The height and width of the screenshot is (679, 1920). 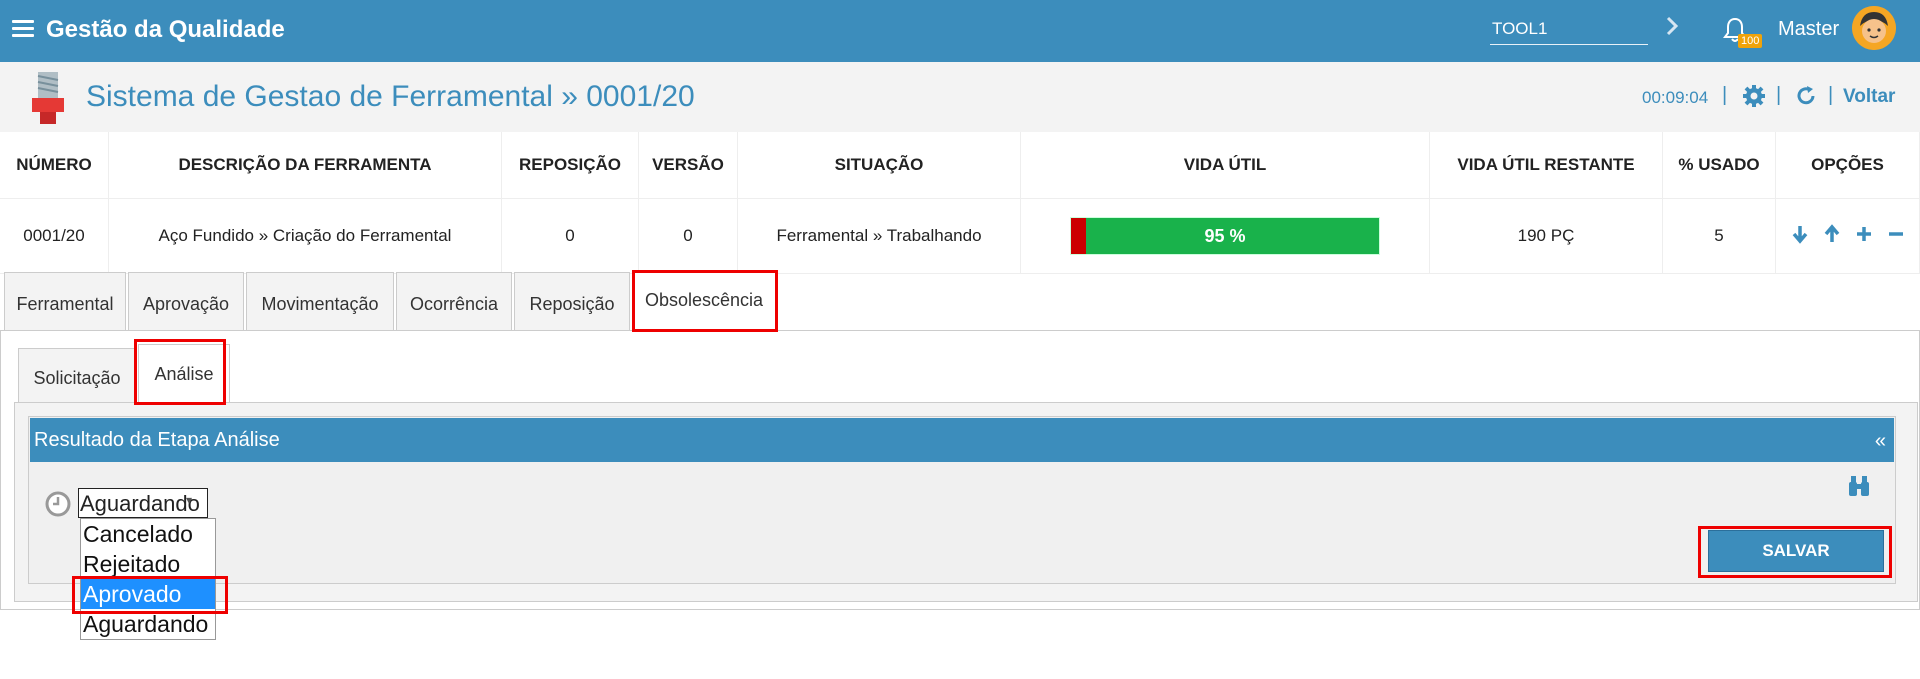 I want to click on user-name: Master, so click(x=1808, y=29).